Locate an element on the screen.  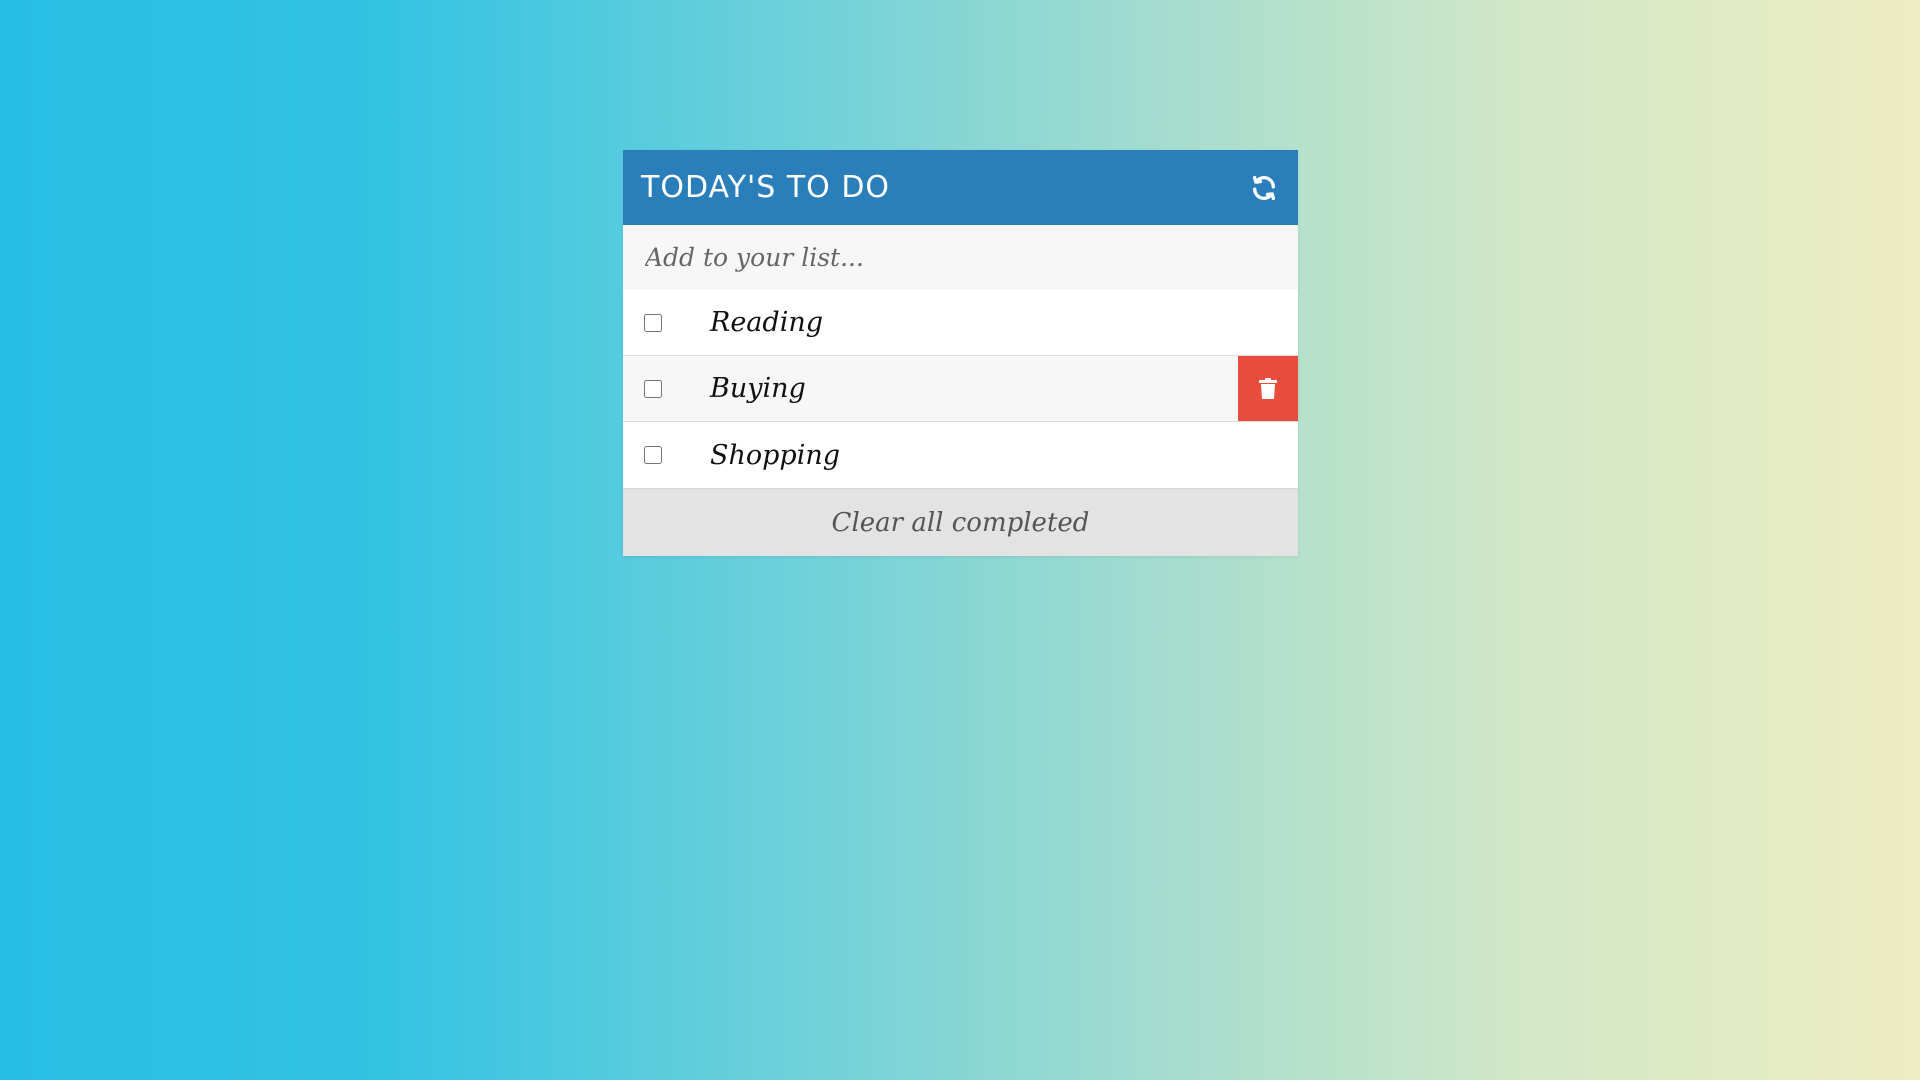
todo-item-reading: Reading is located at coordinates (960, 323).